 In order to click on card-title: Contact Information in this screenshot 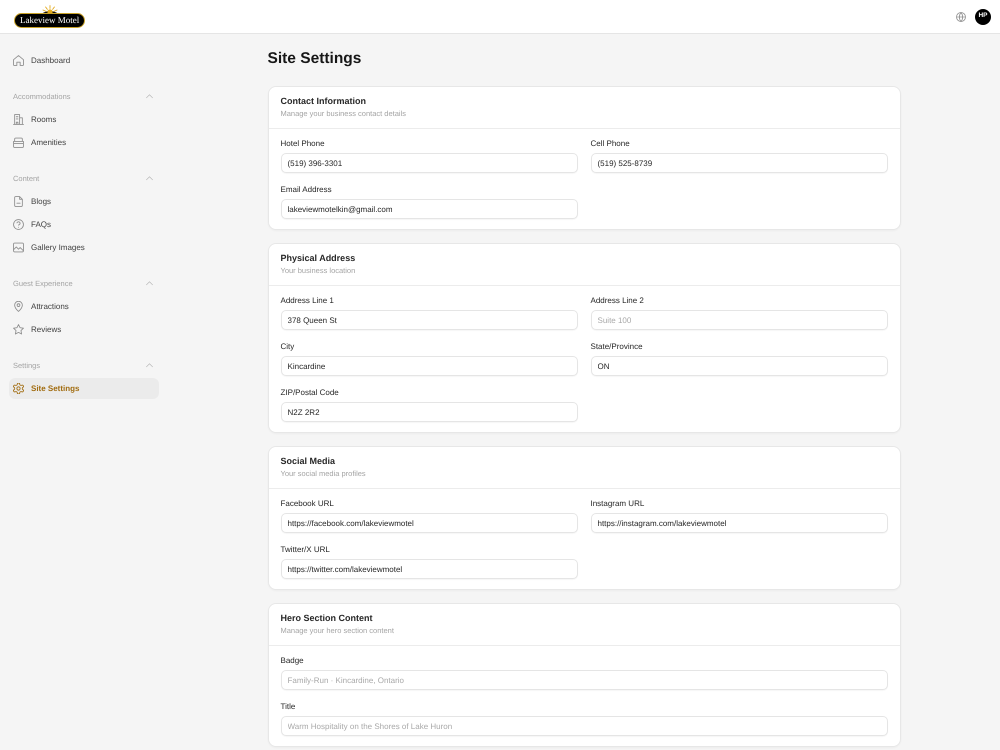, I will do `click(323, 101)`.